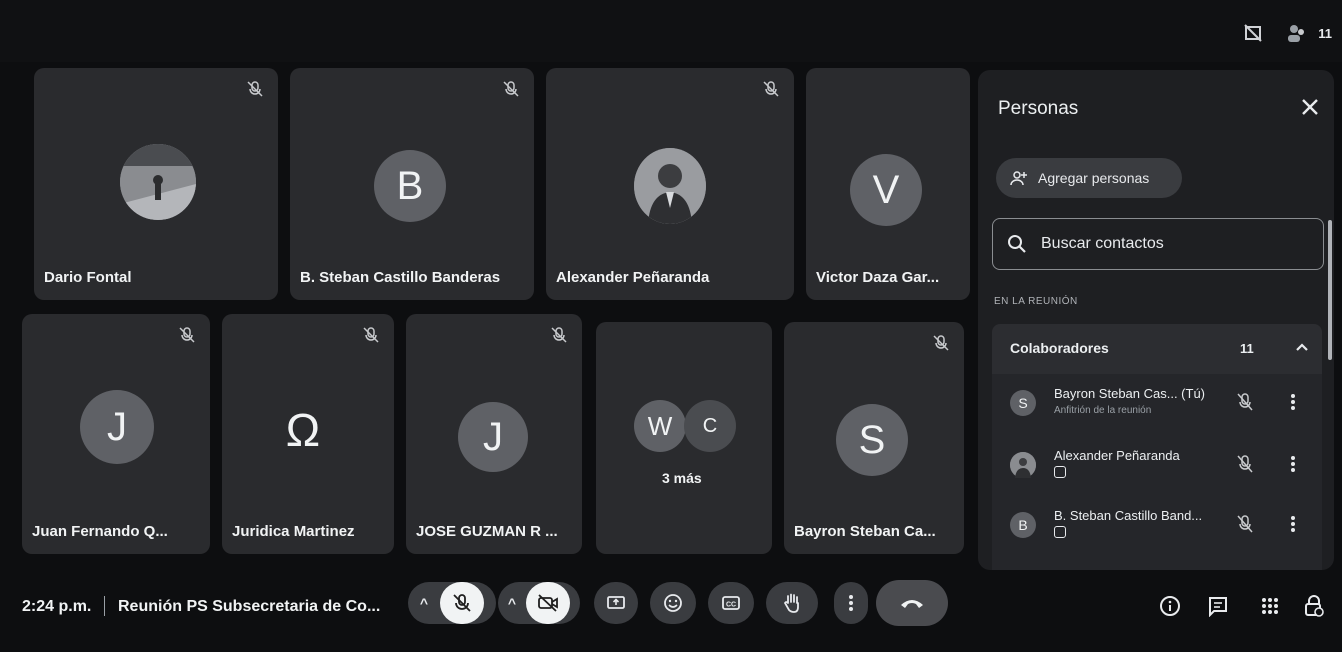 This screenshot has height=652, width=1342. Describe the element at coordinates (400, 277) in the screenshot. I see `participant-name: B. Steban Castillo Banderas` at that location.